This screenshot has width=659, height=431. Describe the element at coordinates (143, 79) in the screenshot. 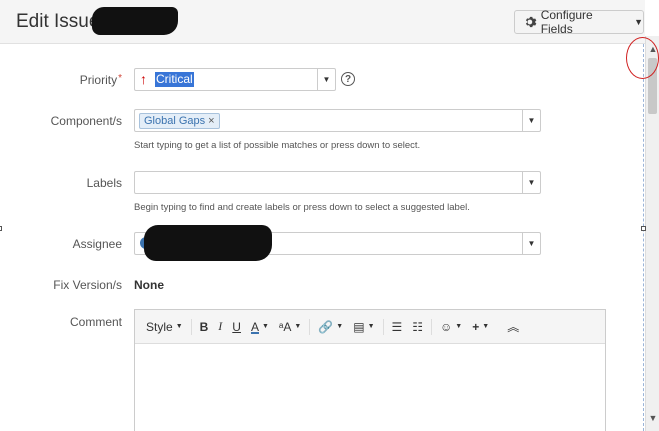

I see `arrow-up-icon: ↑` at that location.